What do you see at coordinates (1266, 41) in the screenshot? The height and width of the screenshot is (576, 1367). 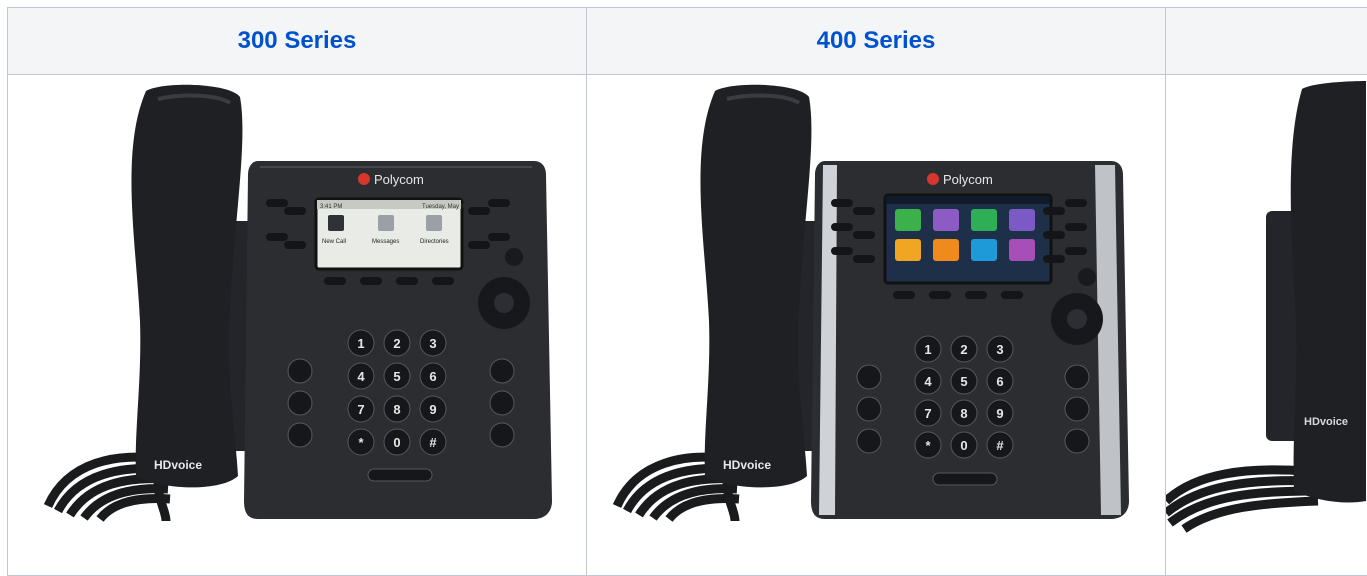 I see `header-cell-partial` at bounding box center [1266, 41].